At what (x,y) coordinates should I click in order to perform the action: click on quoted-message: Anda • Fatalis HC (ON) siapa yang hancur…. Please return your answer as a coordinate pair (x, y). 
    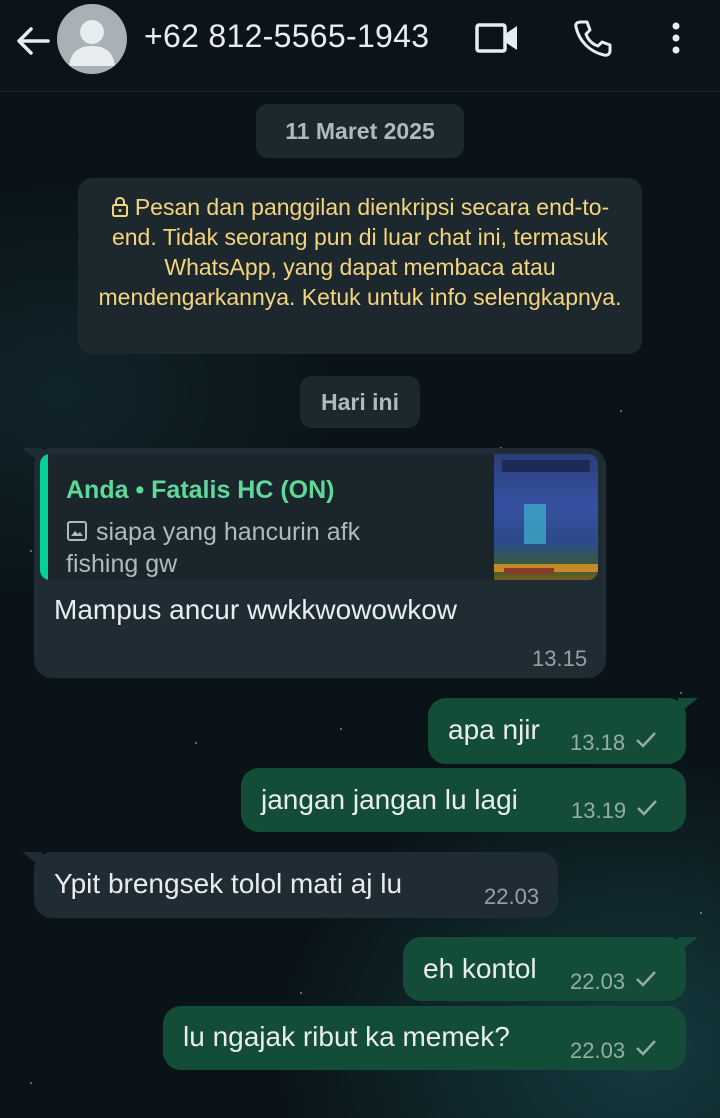
    Looking at the image, I should click on (319, 517).